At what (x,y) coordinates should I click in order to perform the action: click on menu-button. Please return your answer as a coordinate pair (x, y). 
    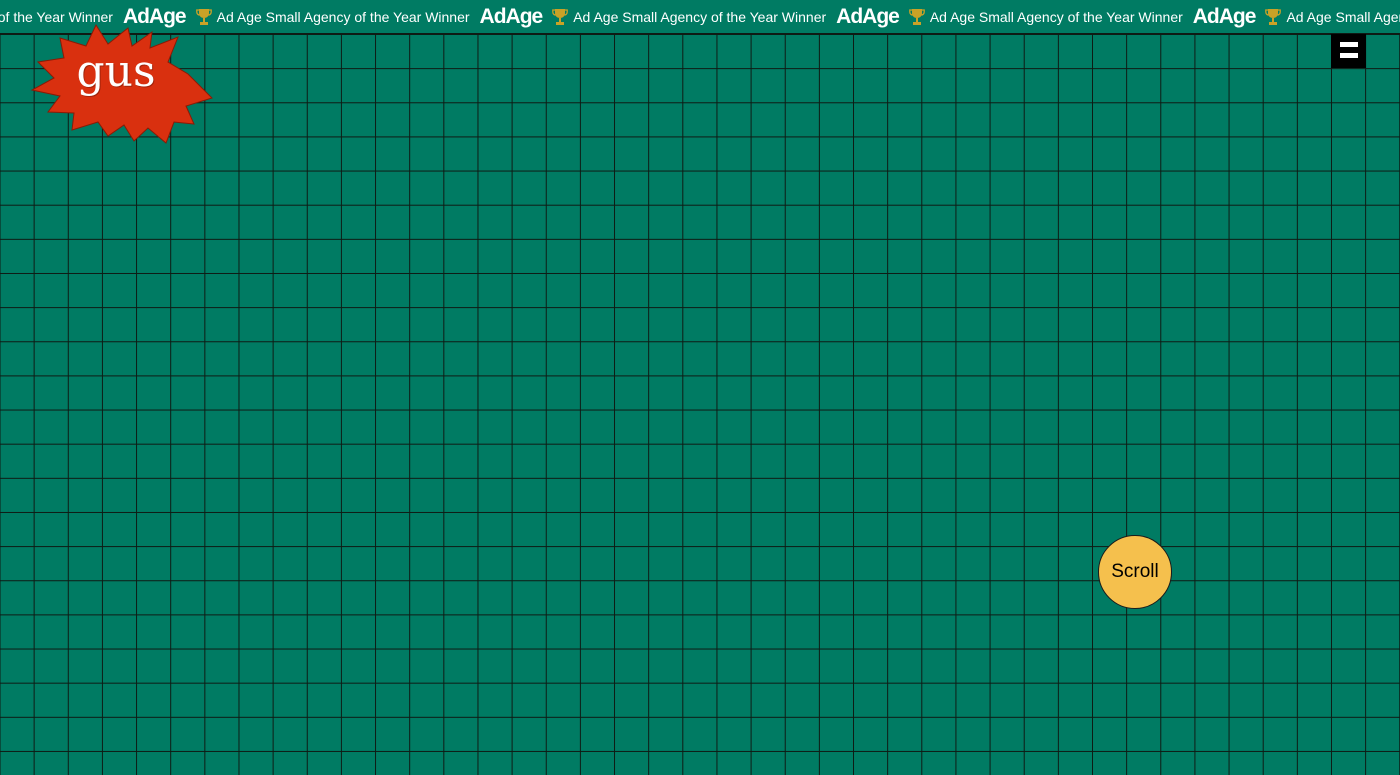
    Looking at the image, I should click on (1348, 51).